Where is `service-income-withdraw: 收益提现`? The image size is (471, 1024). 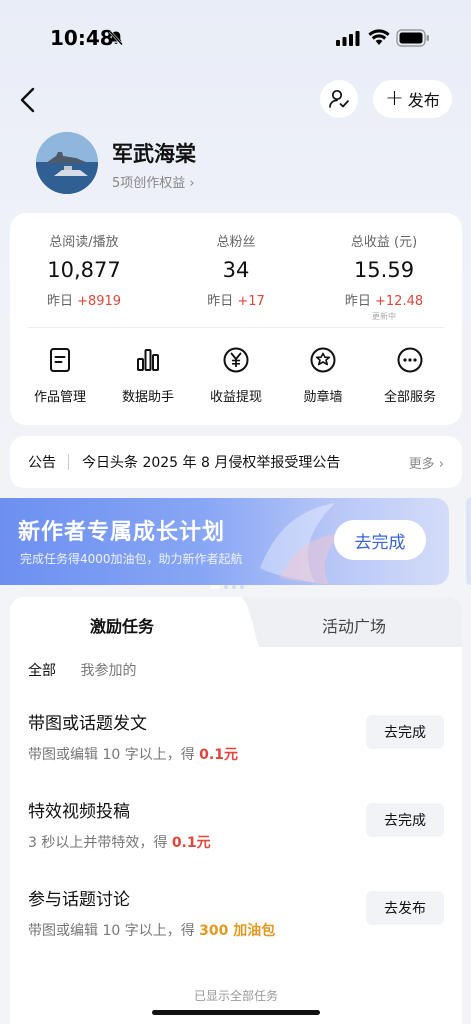 service-income-withdraw: 收益提现 is located at coordinates (236, 375).